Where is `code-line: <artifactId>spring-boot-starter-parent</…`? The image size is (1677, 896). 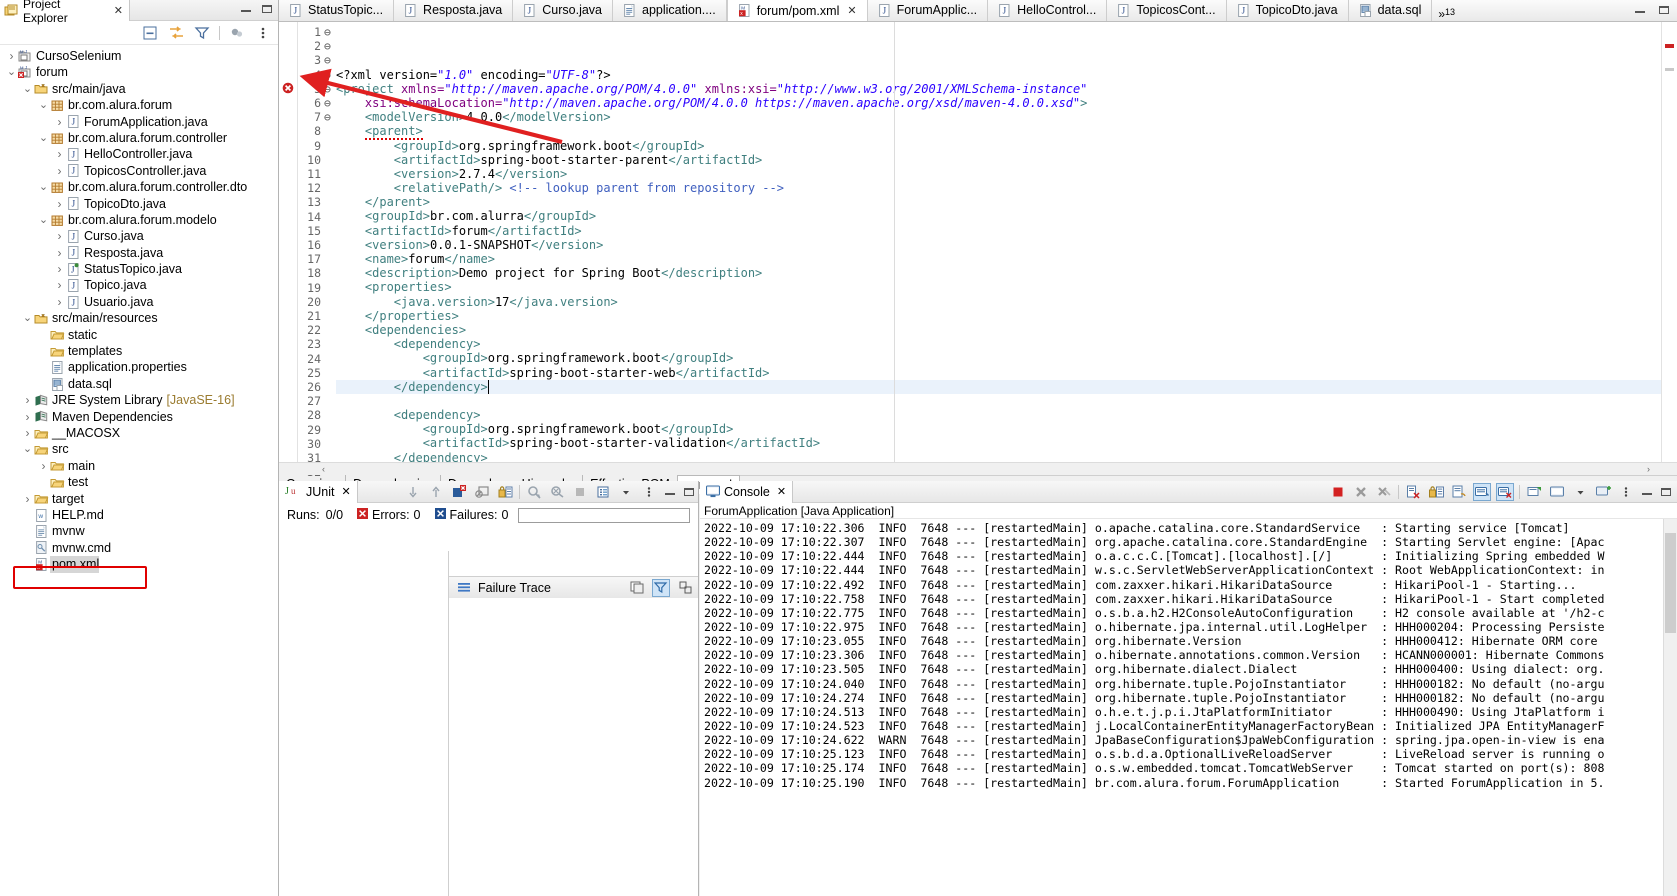 code-line: <artifactId>spring-boot-starter-parent</… is located at coordinates (998, 160).